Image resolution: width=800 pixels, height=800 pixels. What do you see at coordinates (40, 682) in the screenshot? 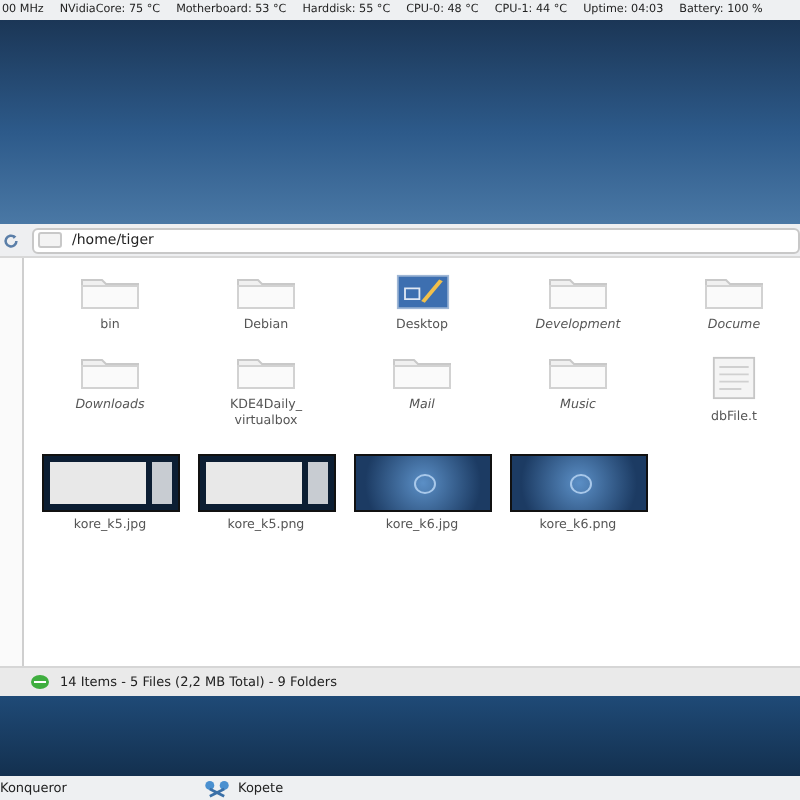
I see `status-icon` at bounding box center [40, 682].